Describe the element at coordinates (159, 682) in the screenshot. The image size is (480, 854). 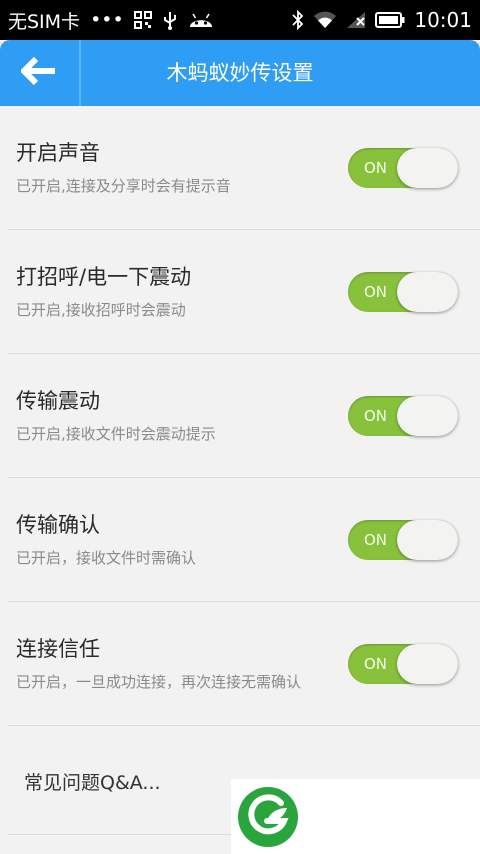
I see `setting-description: 已开启，一旦成功连接，再次连接无需确认` at that location.